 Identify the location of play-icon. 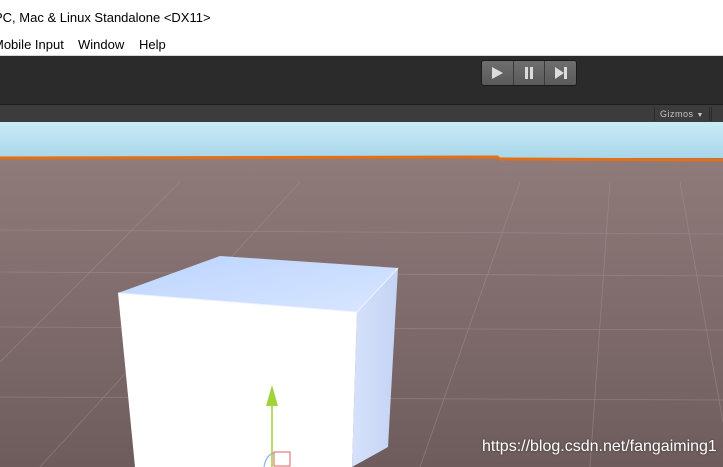
(498, 73).